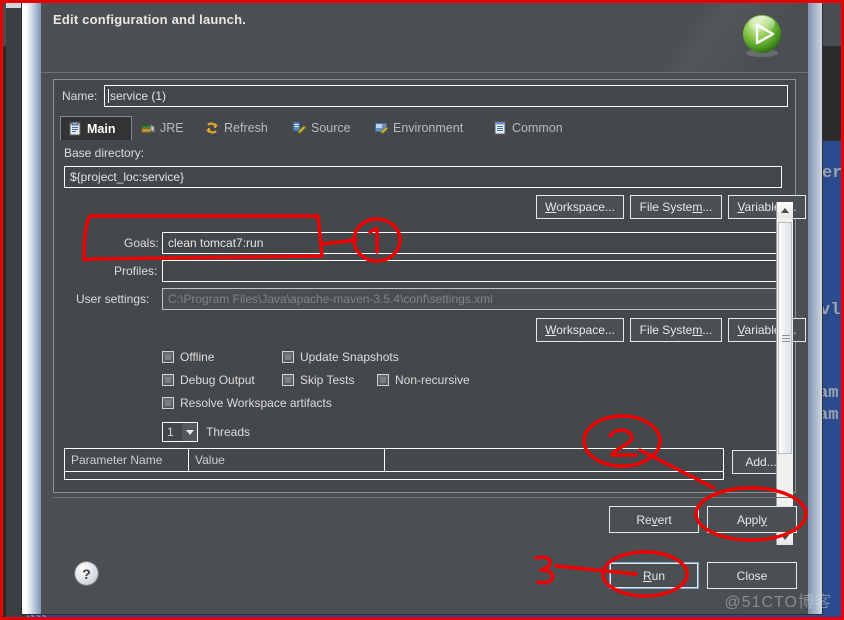 Image resolution: width=844 pixels, height=620 pixels. I want to click on checkbox-non-recursive-label: Non-recursive, so click(432, 380).